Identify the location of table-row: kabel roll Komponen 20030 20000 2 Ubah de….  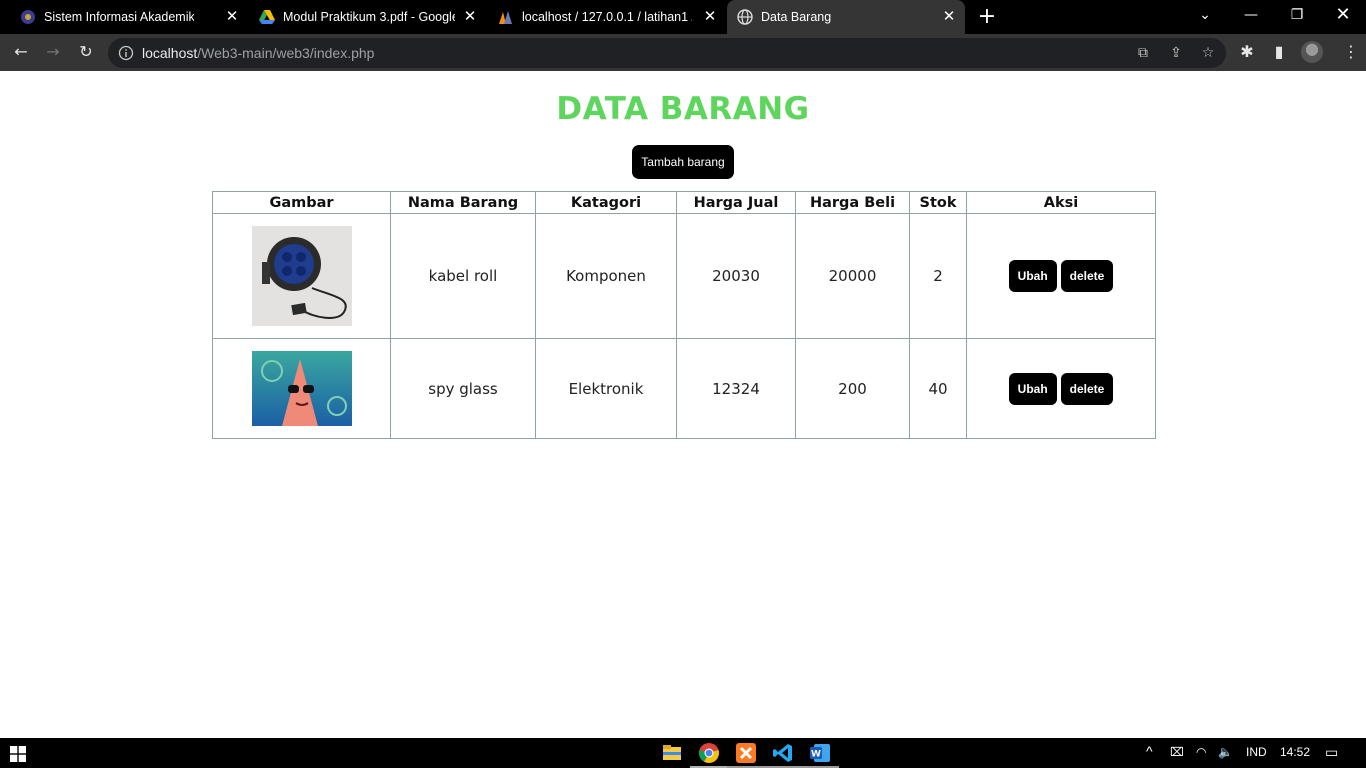
(684, 276).